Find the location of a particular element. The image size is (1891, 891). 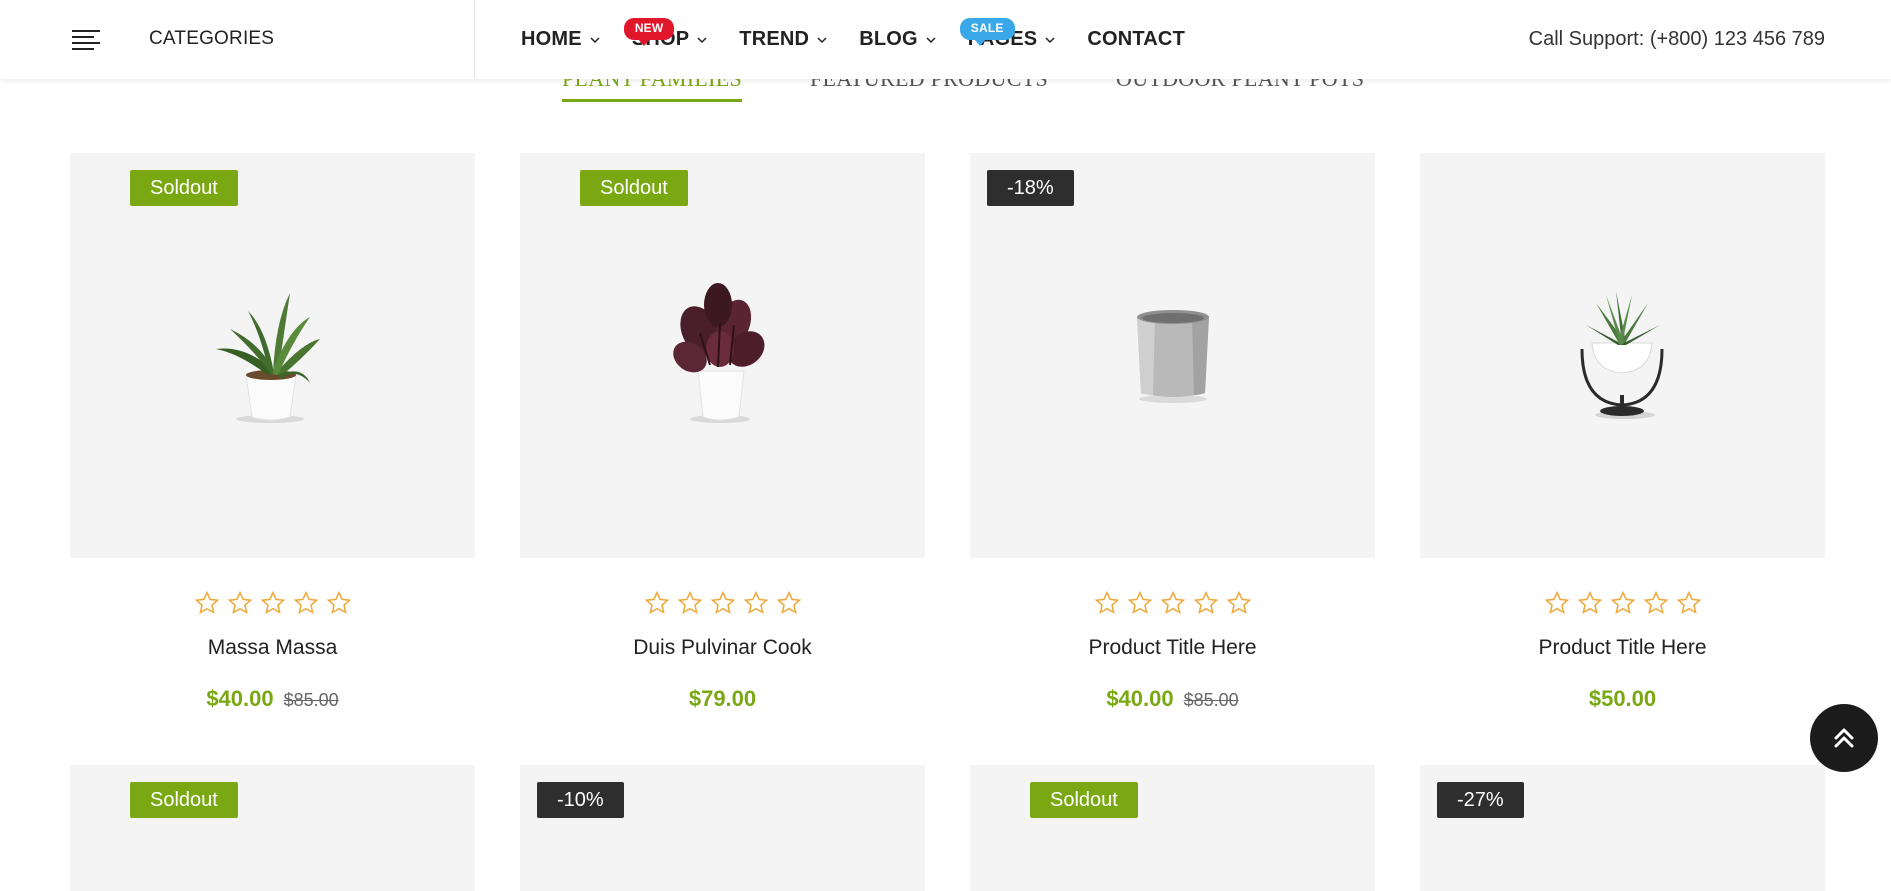

product-image: -18% is located at coordinates (1172, 355).